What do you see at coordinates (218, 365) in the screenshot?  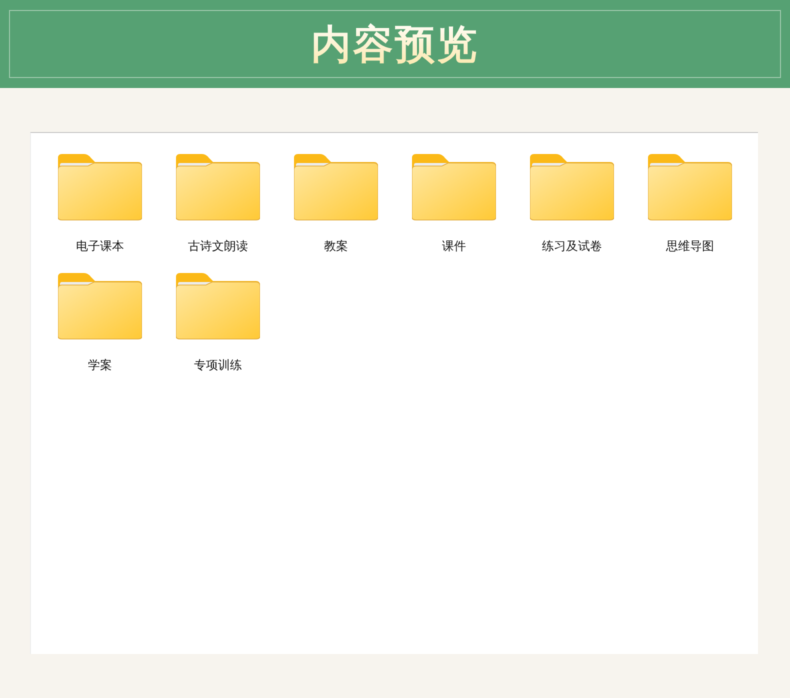 I see `folder-label: 专项训练` at bounding box center [218, 365].